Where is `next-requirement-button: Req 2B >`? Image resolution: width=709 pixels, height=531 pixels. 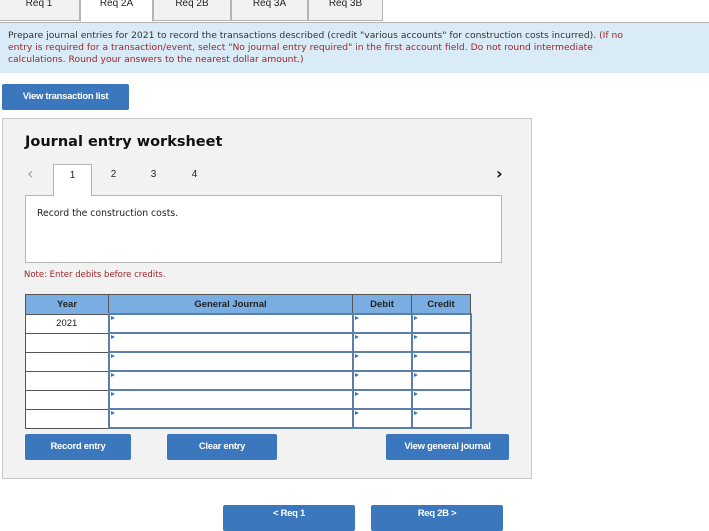 next-requirement-button: Req 2B > is located at coordinates (437, 518).